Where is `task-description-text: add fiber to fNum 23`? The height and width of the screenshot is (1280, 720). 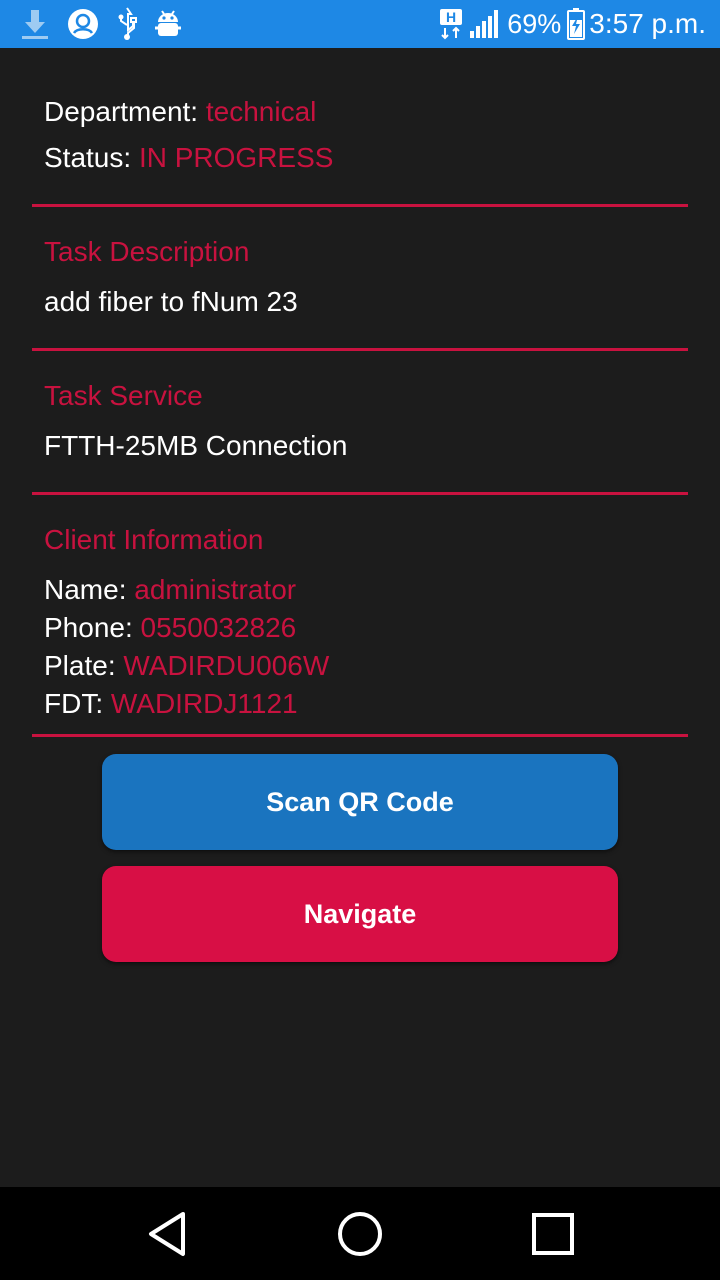
task-description-text: add fiber to fNum 23 is located at coordinates (171, 301).